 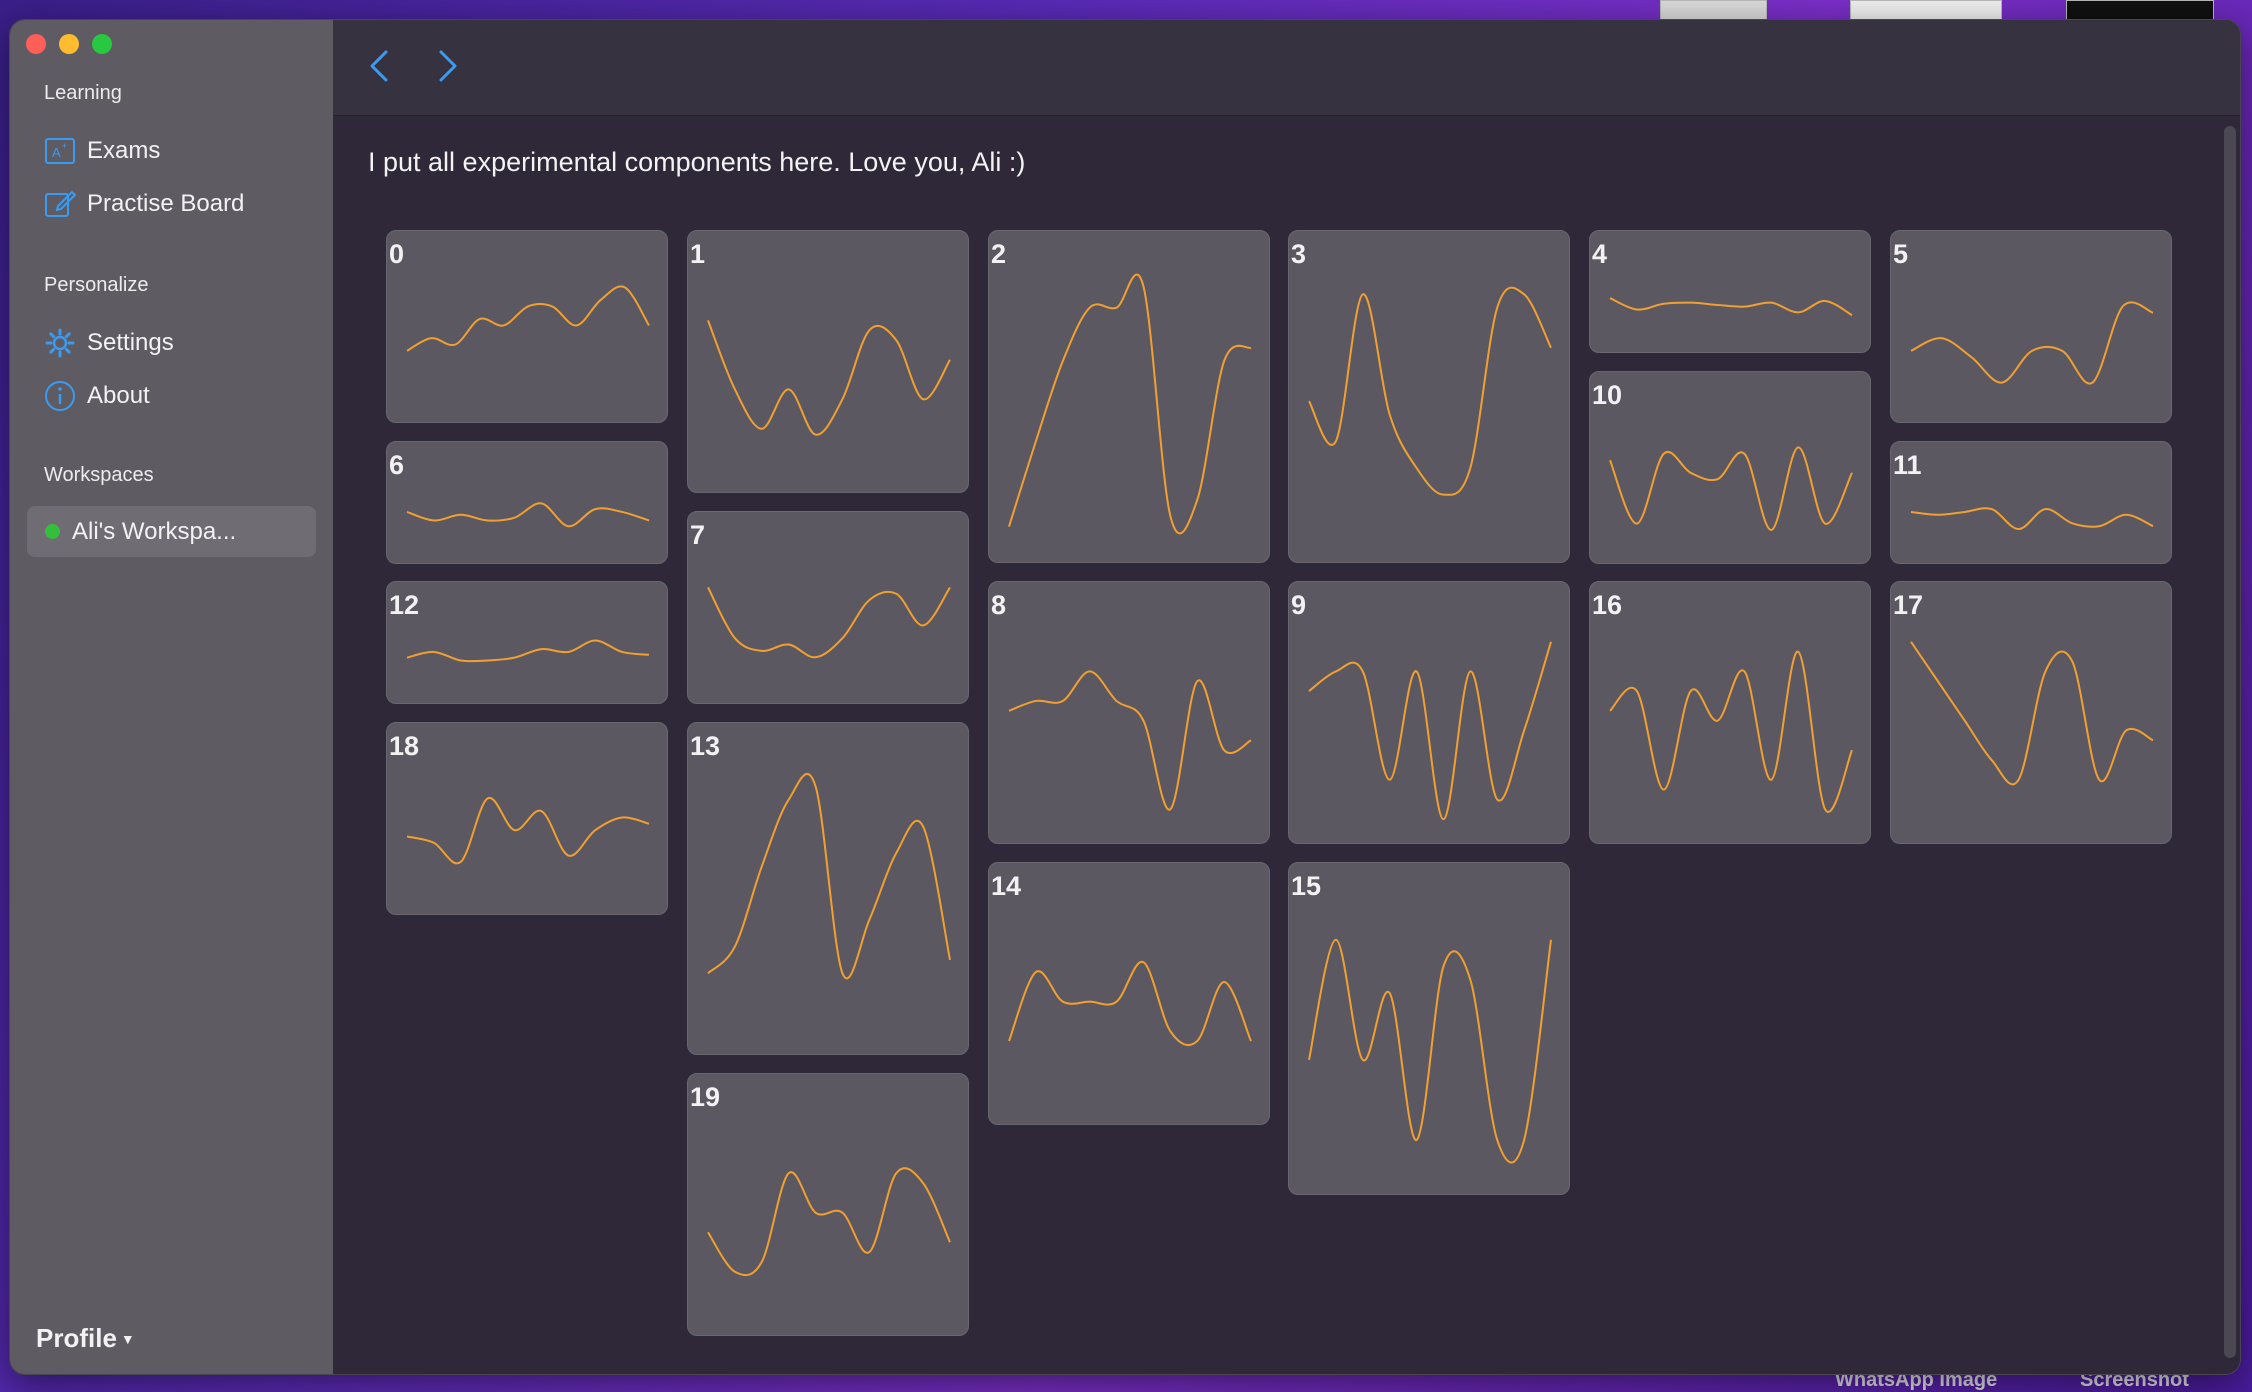 What do you see at coordinates (56, 152) in the screenshot?
I see `svg-text: A` at bounding box center [56, 152].